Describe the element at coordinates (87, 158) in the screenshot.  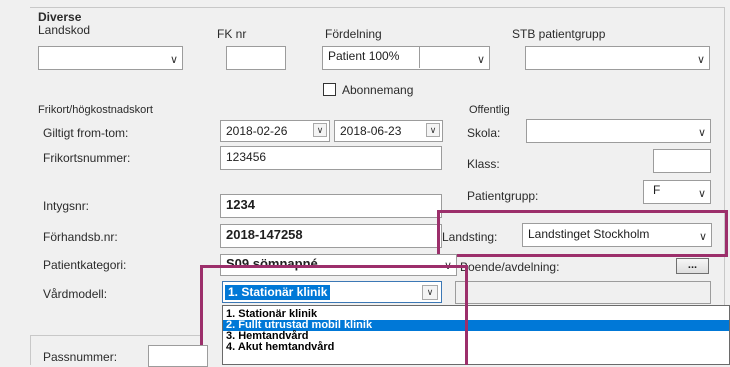
I see `frikortsnummer-label: Frikortsnummer:` at that location.